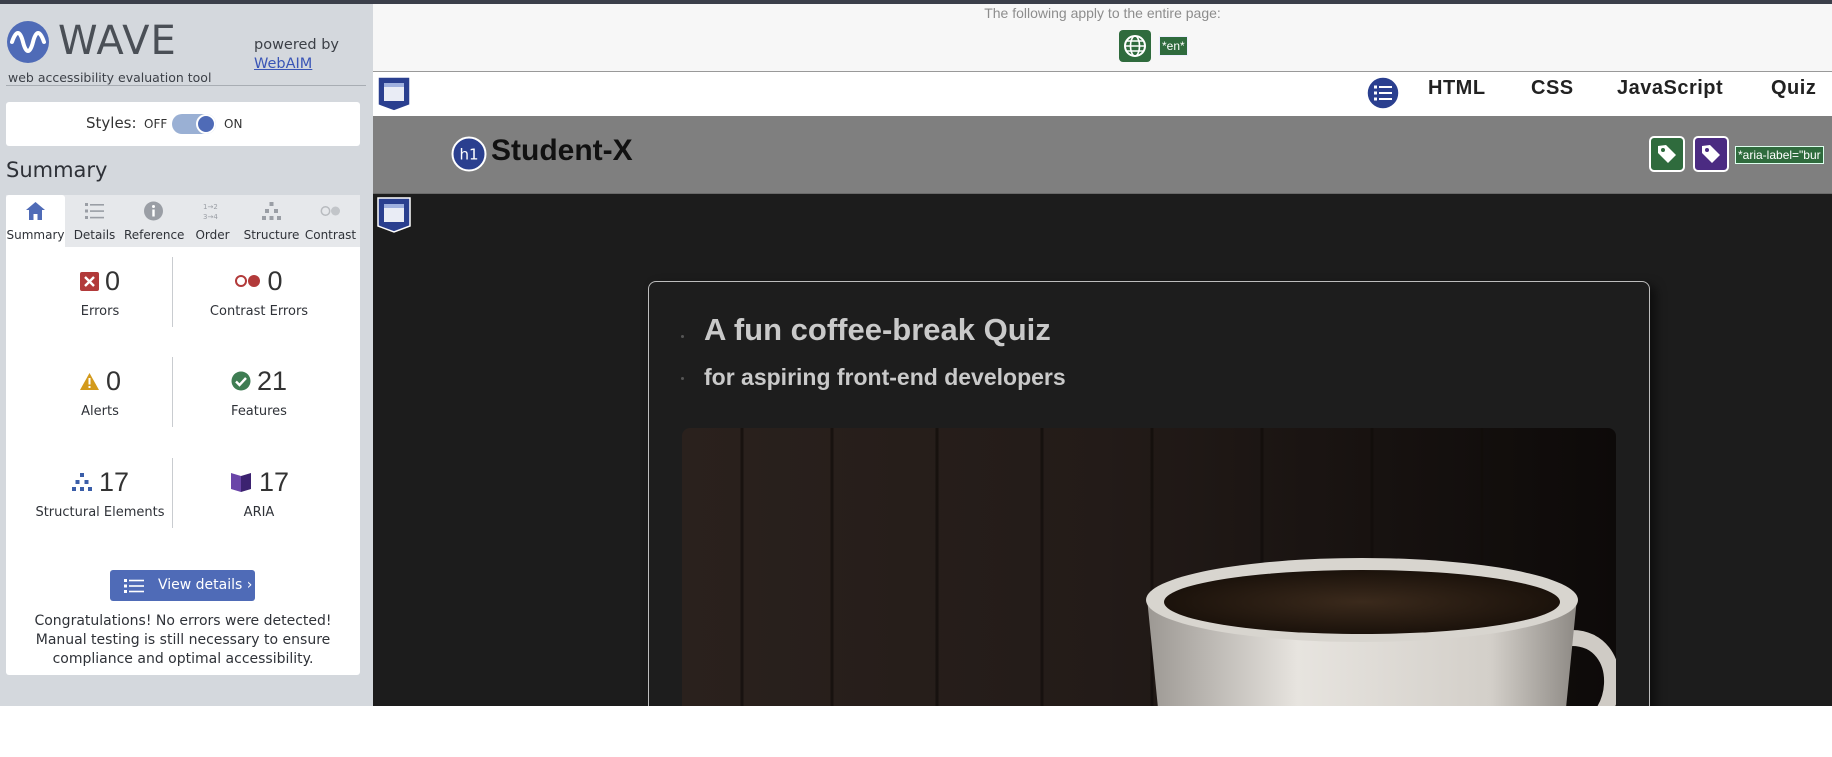 This screenshot has width=1832, height=757. Describe the element at coordinates (271, 235) in the screenshot. I see `tab-label: Structure` at that location.